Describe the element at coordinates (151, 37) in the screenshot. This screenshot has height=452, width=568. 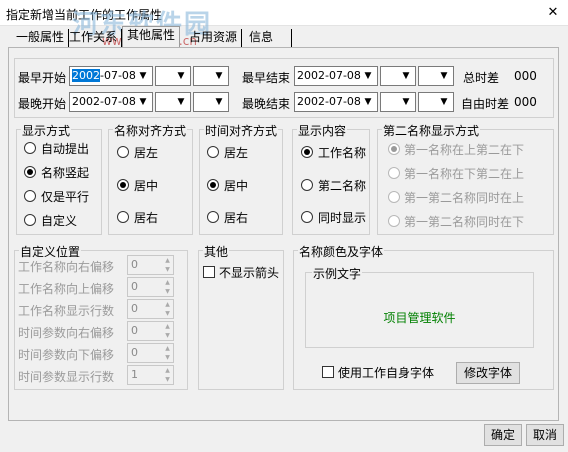
I see `tab-other-attributes: 其他属性` at that location.